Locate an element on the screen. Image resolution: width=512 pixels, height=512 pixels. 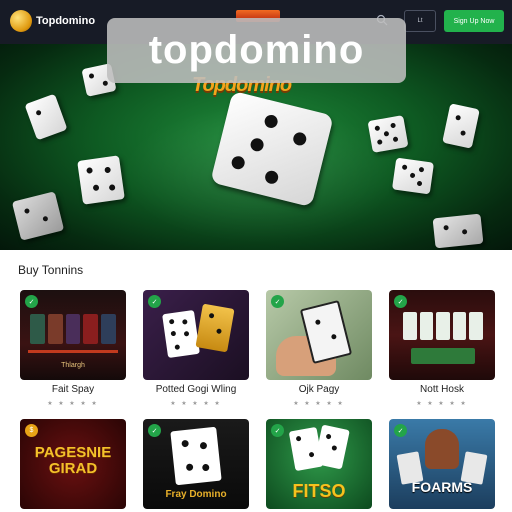
site-logo: Topdomino is located at coordinates (52, 21).